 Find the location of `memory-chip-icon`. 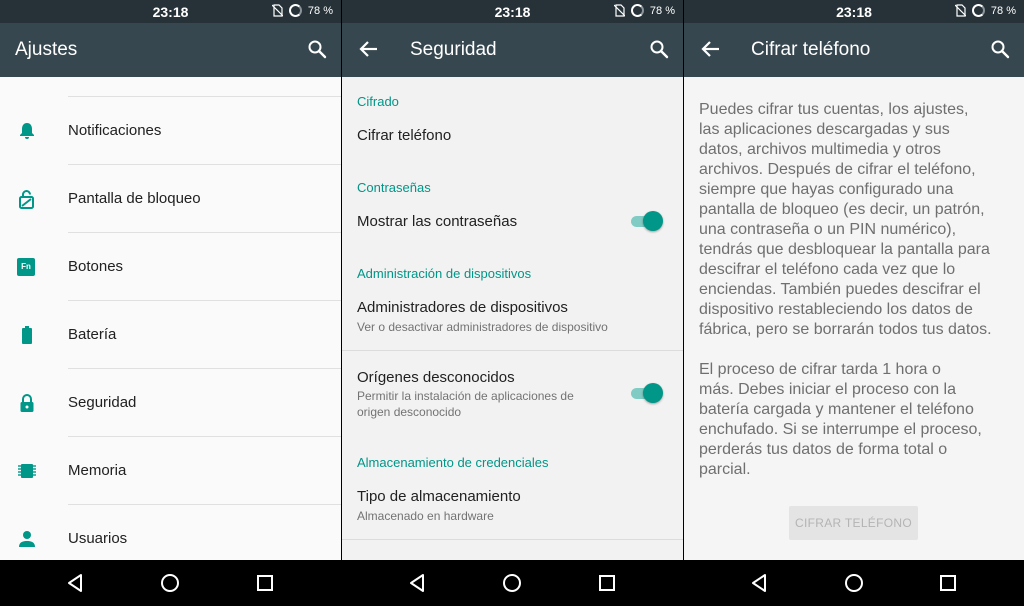

memory-chip-icon is located at coordinates (27, 471).